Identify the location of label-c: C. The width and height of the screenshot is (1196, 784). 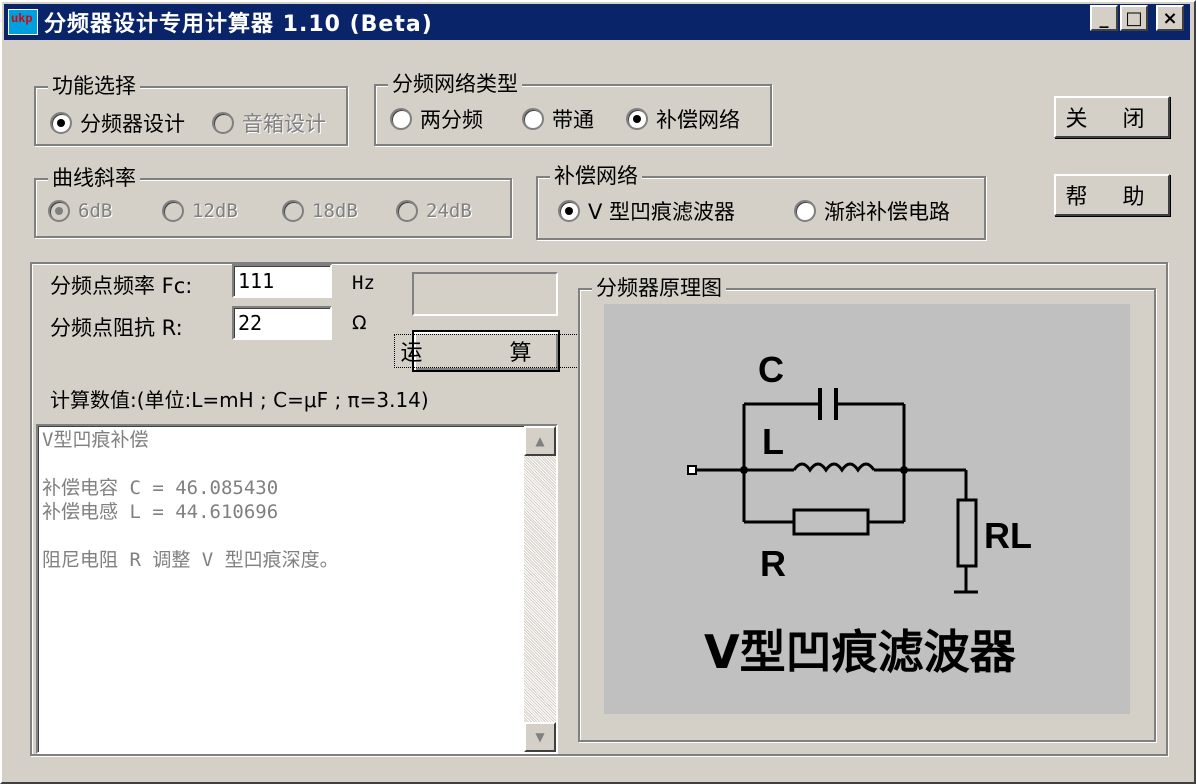
(771, 369).